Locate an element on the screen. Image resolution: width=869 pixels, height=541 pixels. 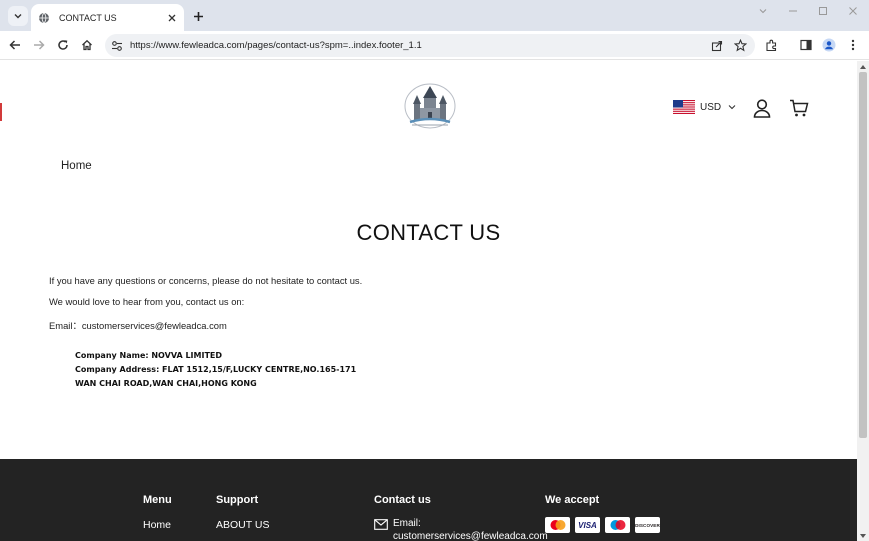
new-tab-button is located at coordinates (198, 16).